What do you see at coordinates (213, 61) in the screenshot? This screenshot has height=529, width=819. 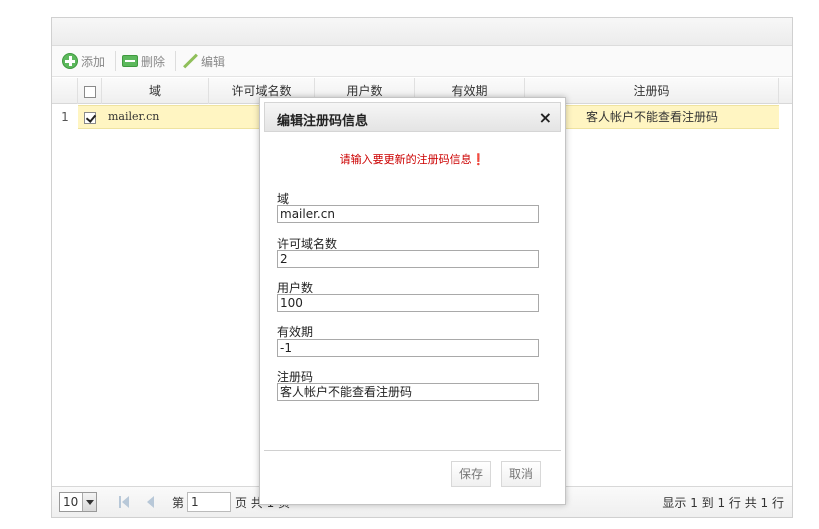 I see `edit-label: 编辑` at bounding box center [213, 61].